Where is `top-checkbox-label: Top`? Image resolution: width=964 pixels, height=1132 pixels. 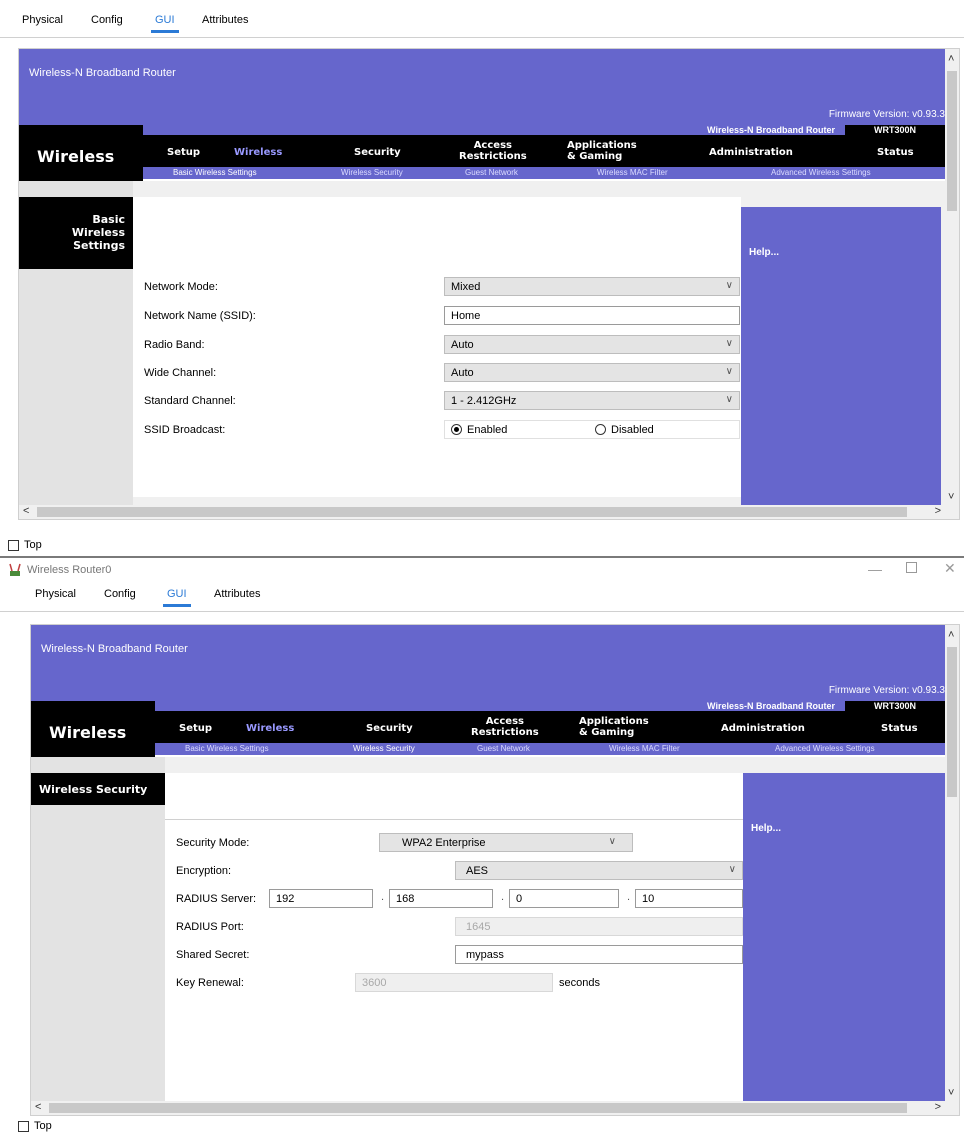 top-checkbox-label: Top is located at coordinates (43, 1126).